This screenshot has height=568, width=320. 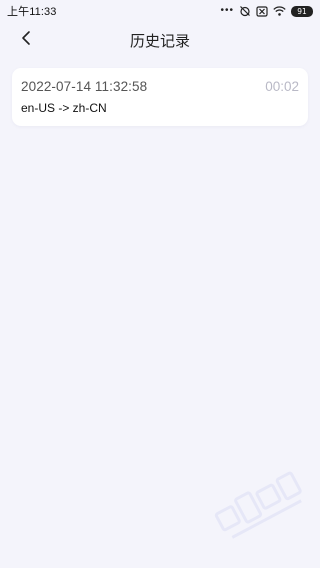 What do you see at coordinates (84, 86) in the screenshot?
I see `record-datetime: 2022-07-14 11:32:58` at bounding box center [84, 86].